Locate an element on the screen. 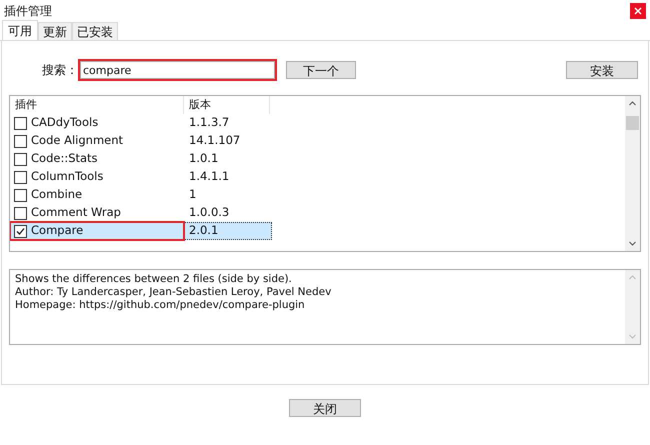  install-button: 安装 is located at coordinates (602, 70).